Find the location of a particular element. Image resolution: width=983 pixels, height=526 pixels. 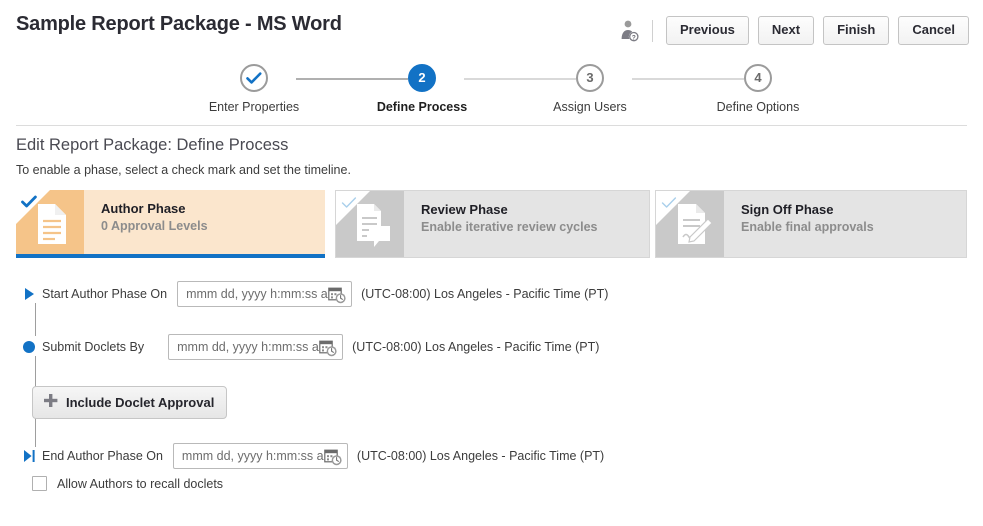

end-author-phase-date-field is located at coordinates (260, 456).